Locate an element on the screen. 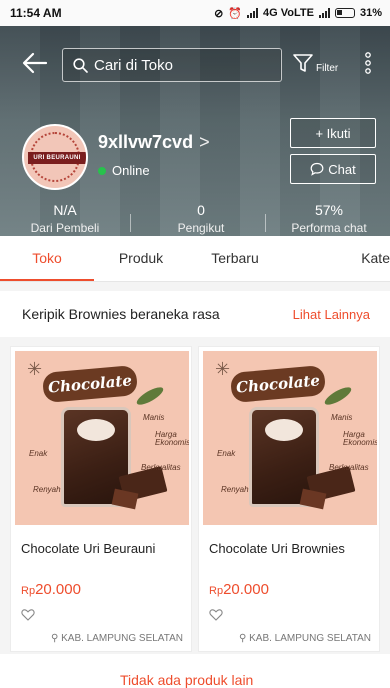 The height and width of the screenshot is (688, 390). status-icons: ⊘ ⏰ 4G VoLTE 31% is located at coordinates (298, 13).